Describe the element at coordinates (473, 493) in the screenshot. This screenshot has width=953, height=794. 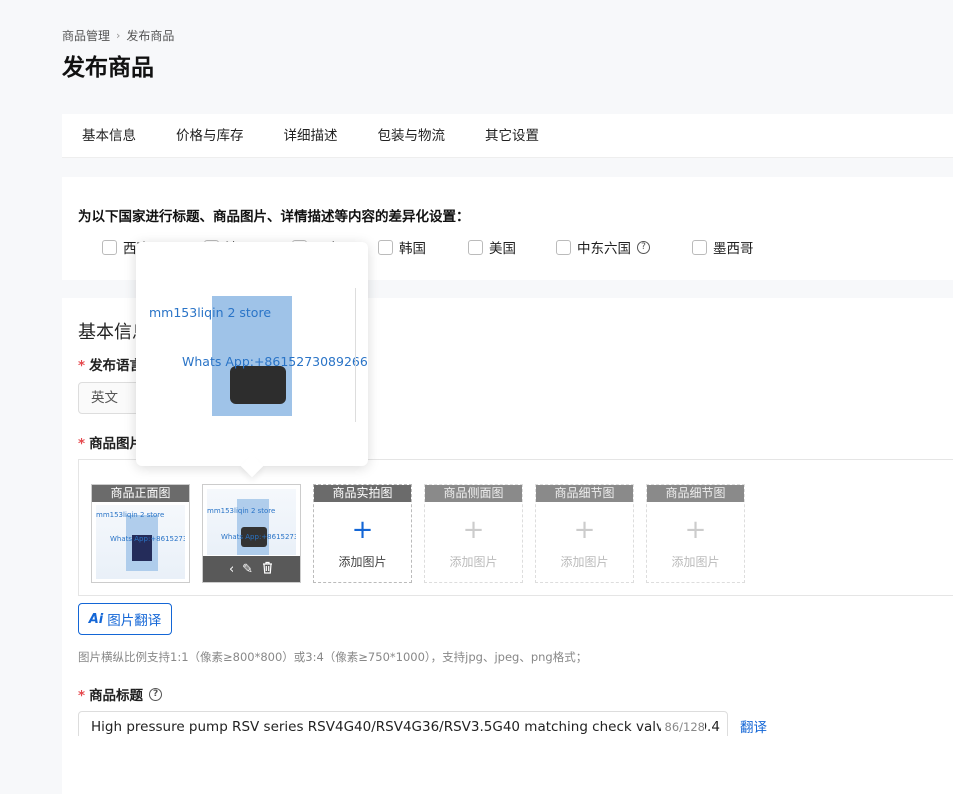
I see `slot-label: 商品侧面图` at that location.